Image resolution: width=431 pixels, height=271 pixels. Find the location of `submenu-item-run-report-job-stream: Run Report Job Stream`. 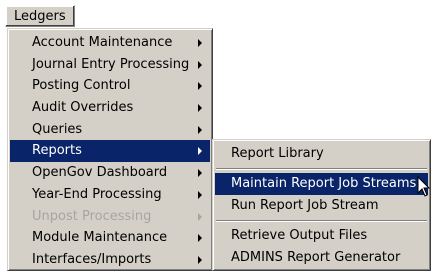

submenu-item-run-report-job-stream: Run Report Job Stream is located at coordinates (321, 206).